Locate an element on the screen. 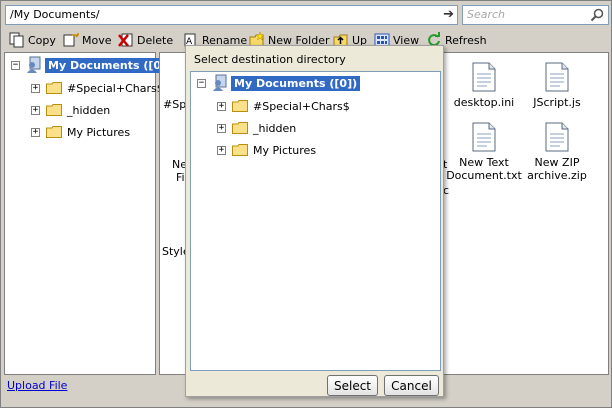  move-label: Move is located at coordinates (97, 40).